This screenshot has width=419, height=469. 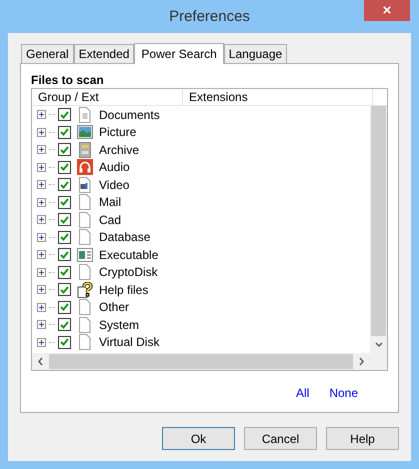 I want to click on tab: Power Search, so click(x=179, y=53).